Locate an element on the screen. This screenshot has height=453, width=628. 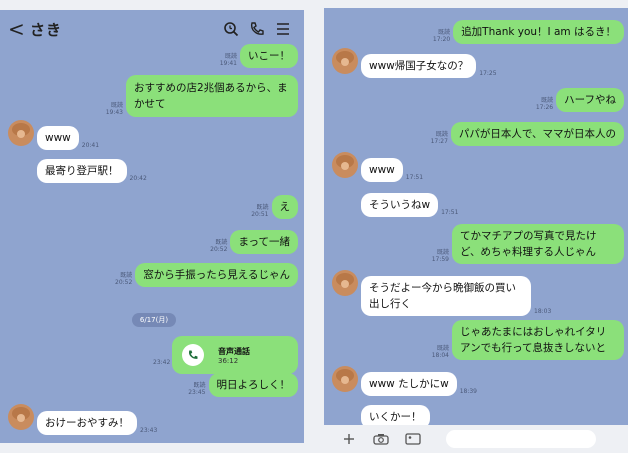
message-row: 既読 18:04 じゃあたまにはおしゃれイタリアンでも行って息抜きしないと is located at coordinates (474, 340).